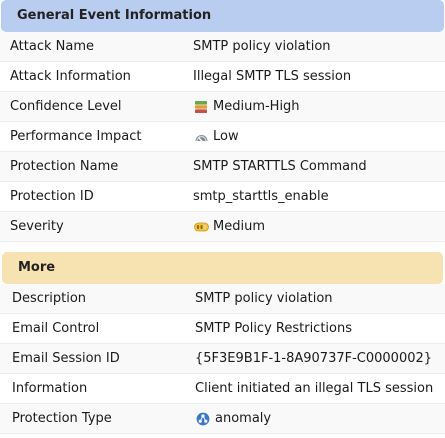 The width and height of the screenshot is (445, 438). I want to click on protection-id-value: smtp_starttls_enable, so click(261, 196).